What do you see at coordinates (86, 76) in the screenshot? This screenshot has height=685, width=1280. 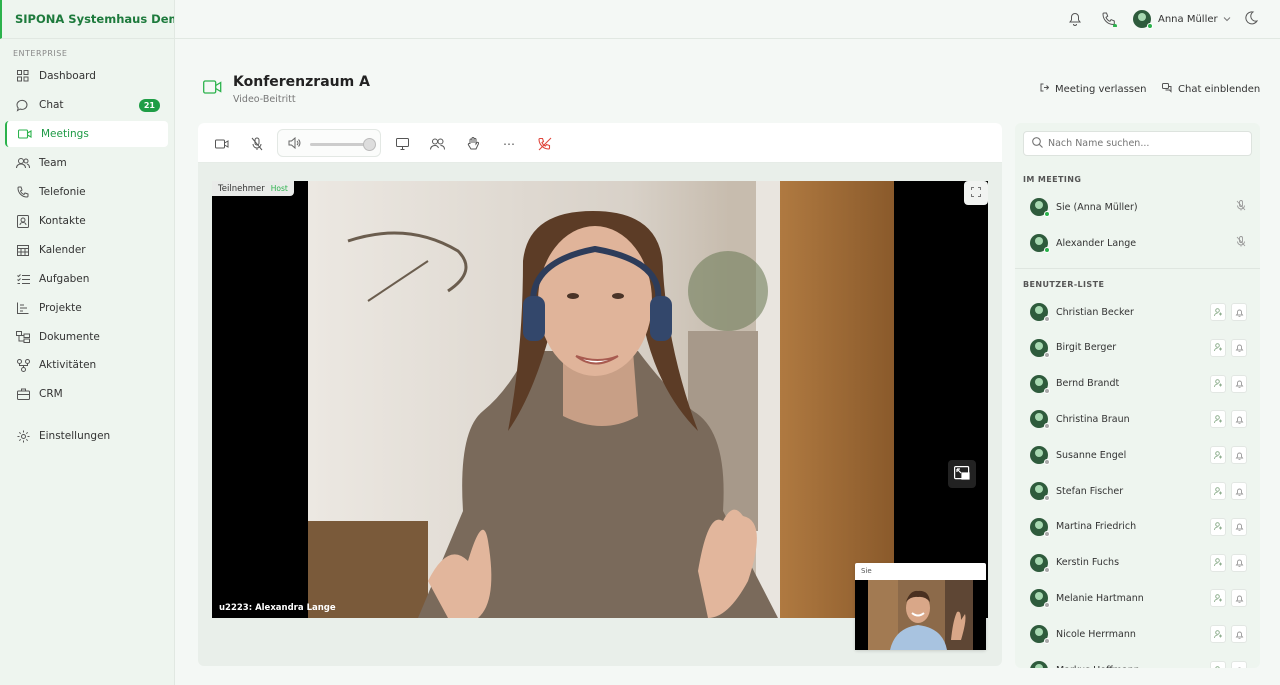 I see `sidebar-item-dashboard: Dashboard` at bounding box center [86, 76].